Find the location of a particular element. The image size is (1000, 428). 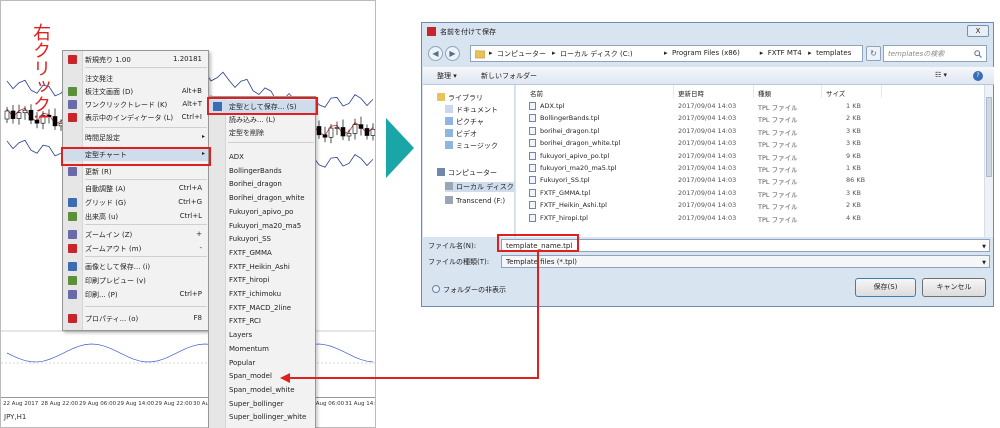

template-menu-item: ADX is located at coordinates (262, 157).